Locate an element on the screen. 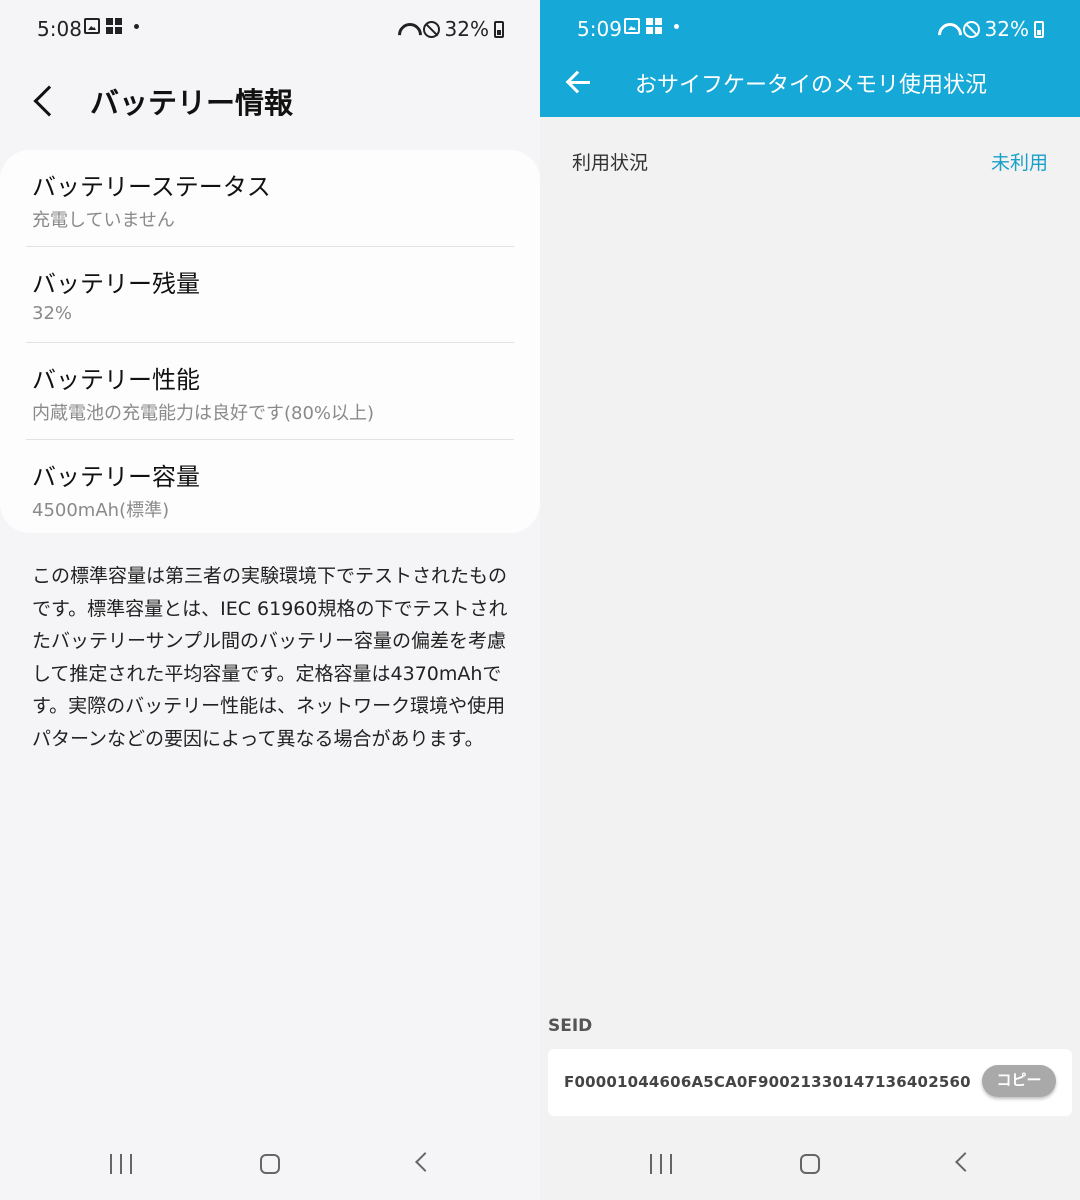 The height and width of the screenshot is (1200, 1080). usage-row: 利用状況 未利用 is located at coordinates (810, 162).